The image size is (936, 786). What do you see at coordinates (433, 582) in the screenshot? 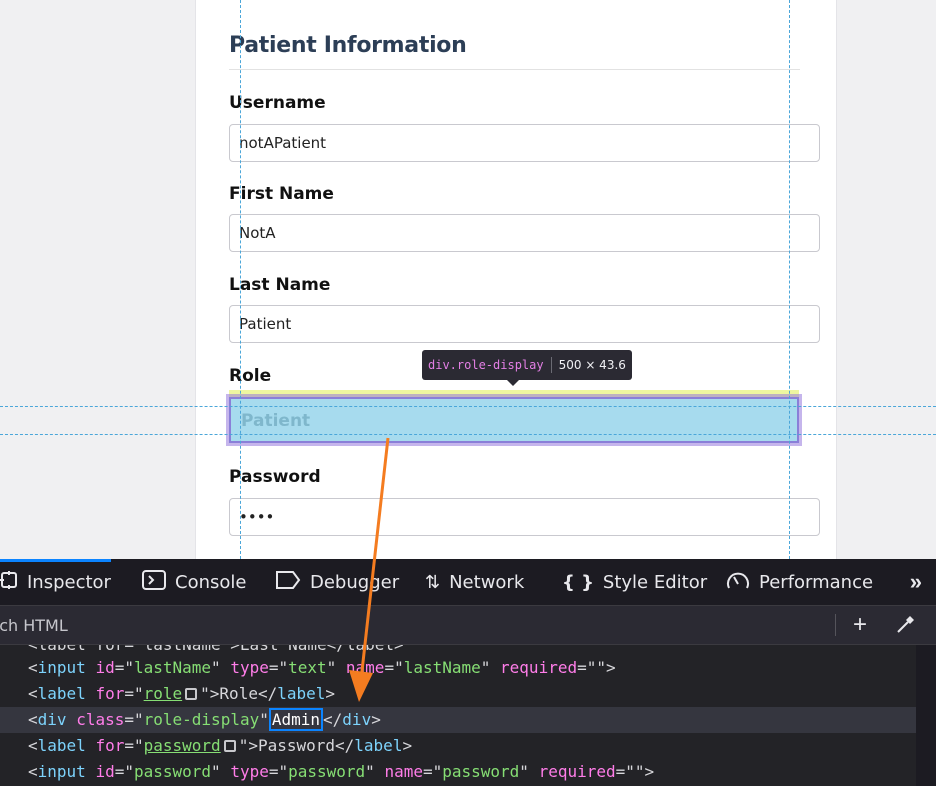
I see `network-icon: ⇅` at bounding box center [433, 582].